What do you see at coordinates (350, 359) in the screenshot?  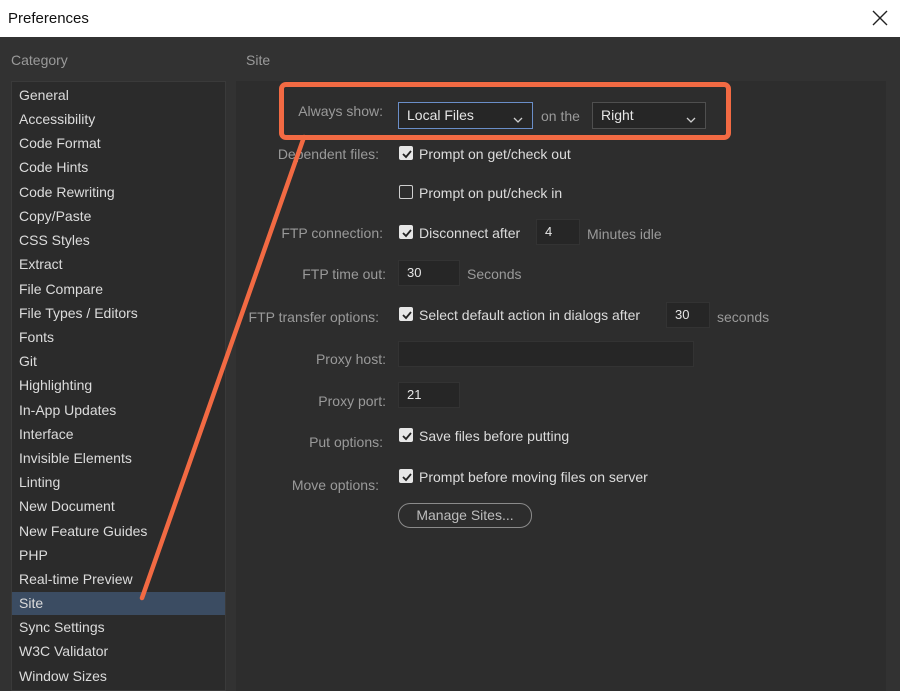 I see `proxy-host-label: Proxy host:` at bounding box center [350, 359].